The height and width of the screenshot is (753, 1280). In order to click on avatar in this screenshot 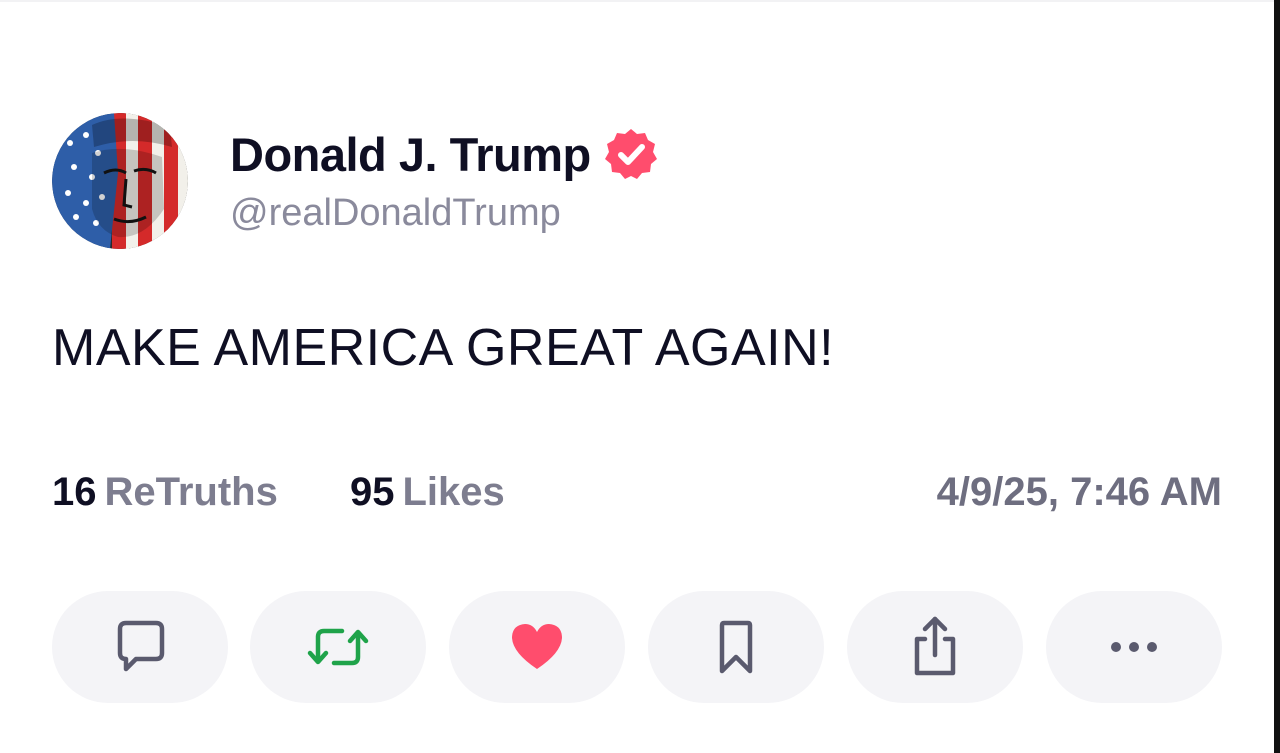, I will do `click(120, 181)`.